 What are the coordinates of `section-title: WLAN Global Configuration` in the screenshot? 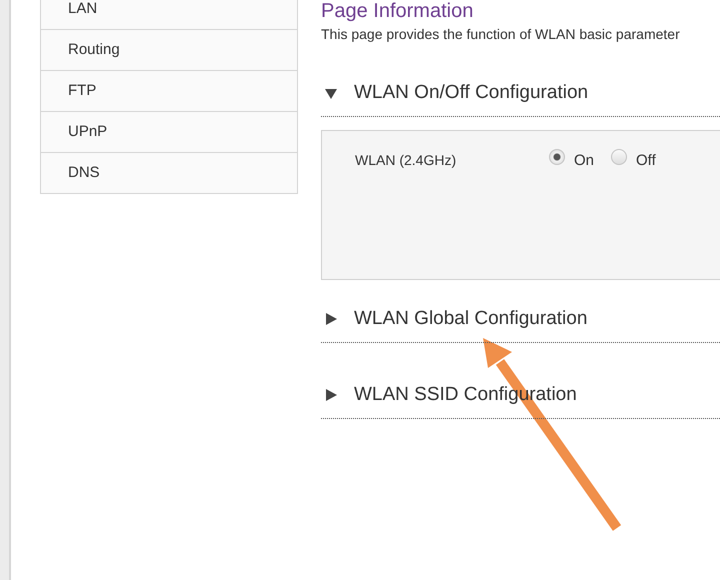 It's located at (471, 319).